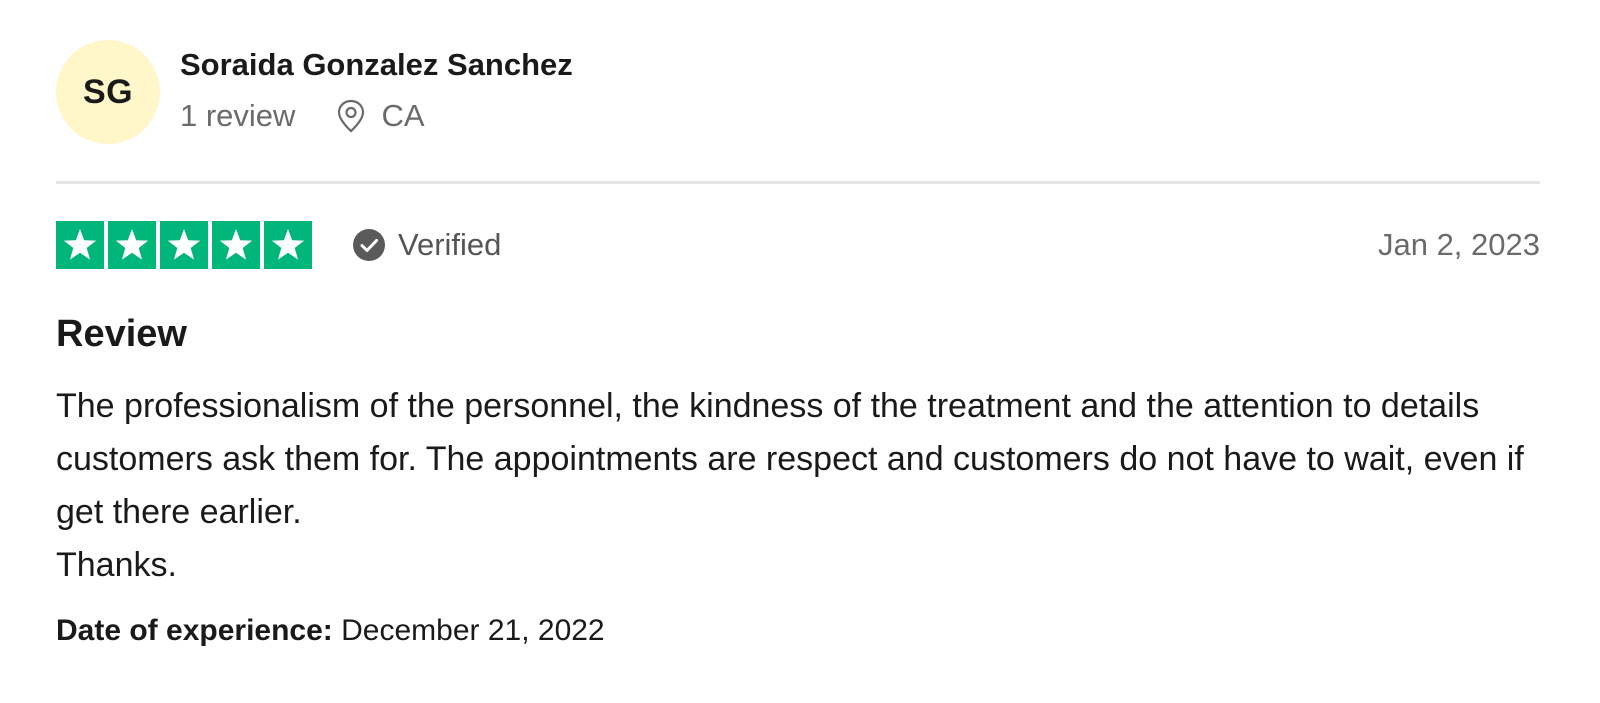 Image resolution: width=1600 pixels, height=703 pixels. Describe the element at coordinates (238, 115) in the screenshot. I see `review-count: 1 review` at that location.